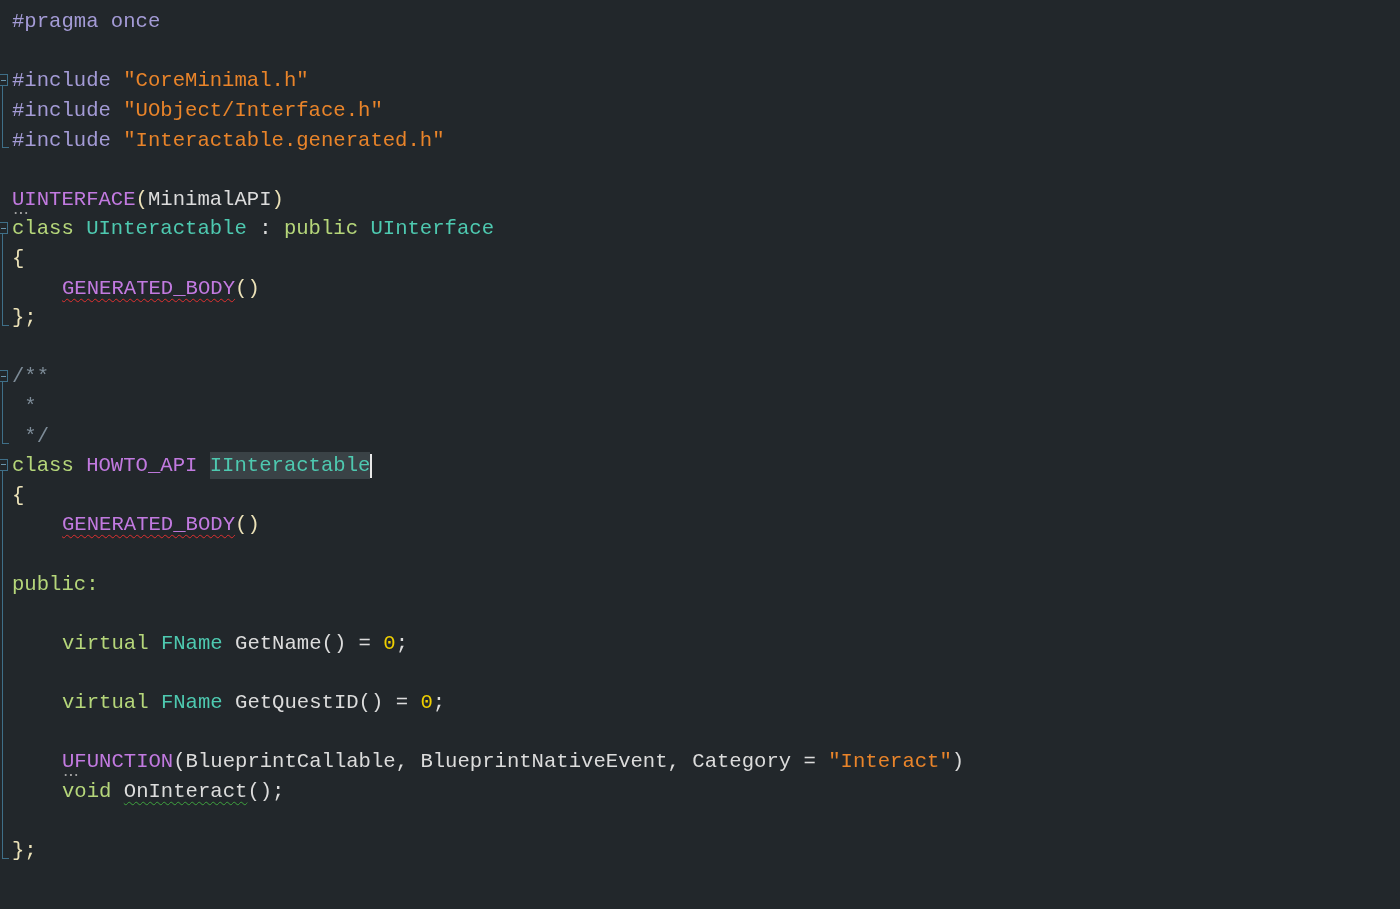 The image size is (1400, 909). I want to click on code-text: (BlueprintCallable, BlueprintNativeEvent, Category =, so click(495, 762).